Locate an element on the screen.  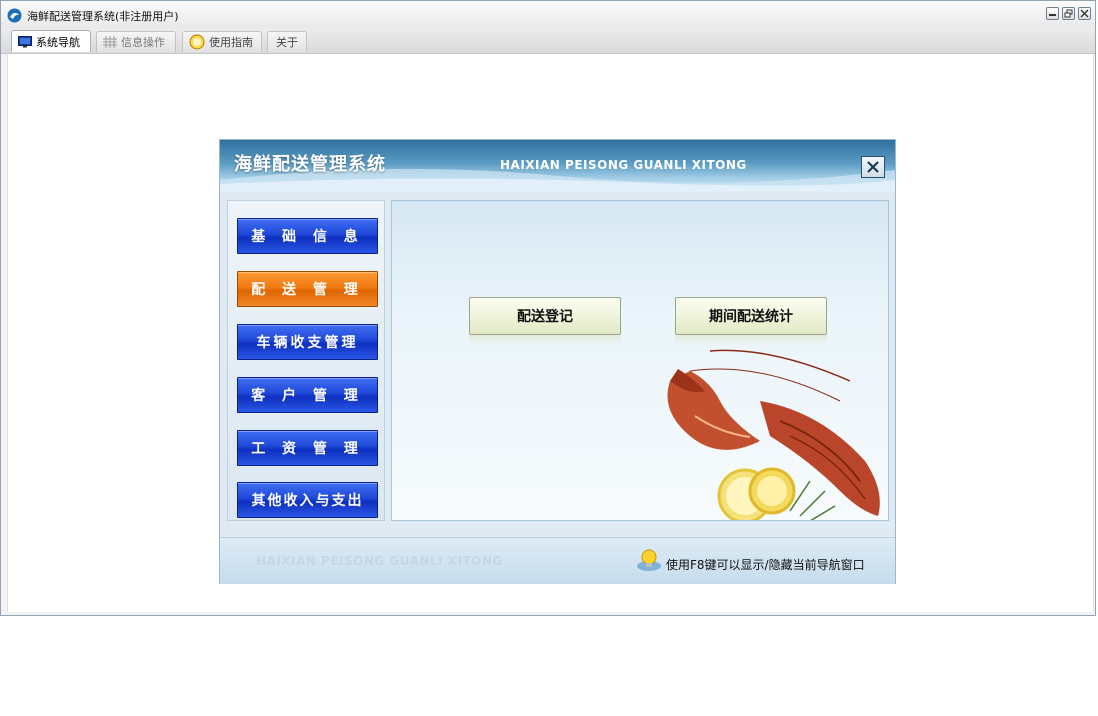
period-delivery-stats-button: 期间配送统计 is located at coordinates (751, 316).